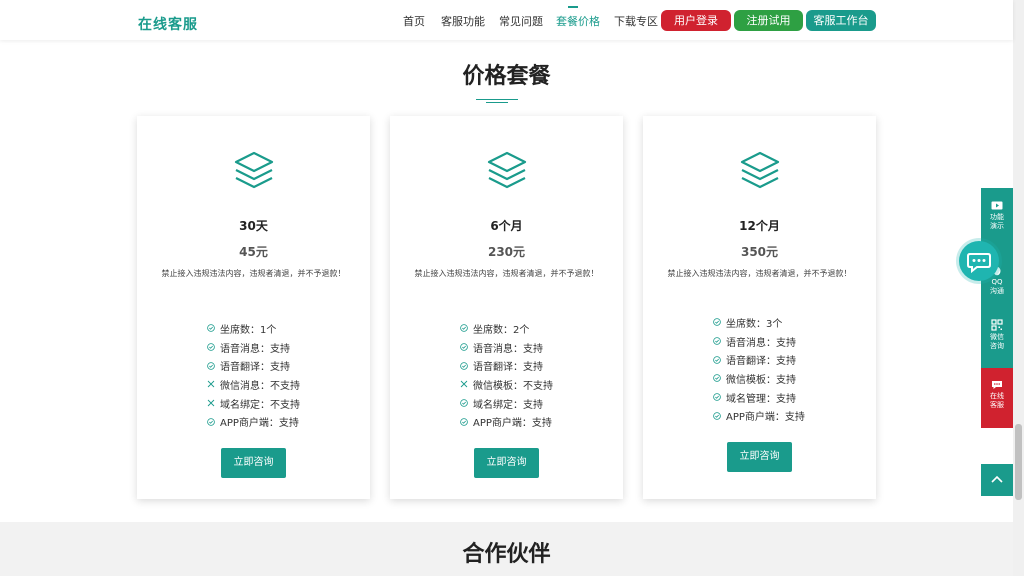 The image size is (1024, 576). I want to click on feature-item: 微信消息：不支持, so click(253, 384).